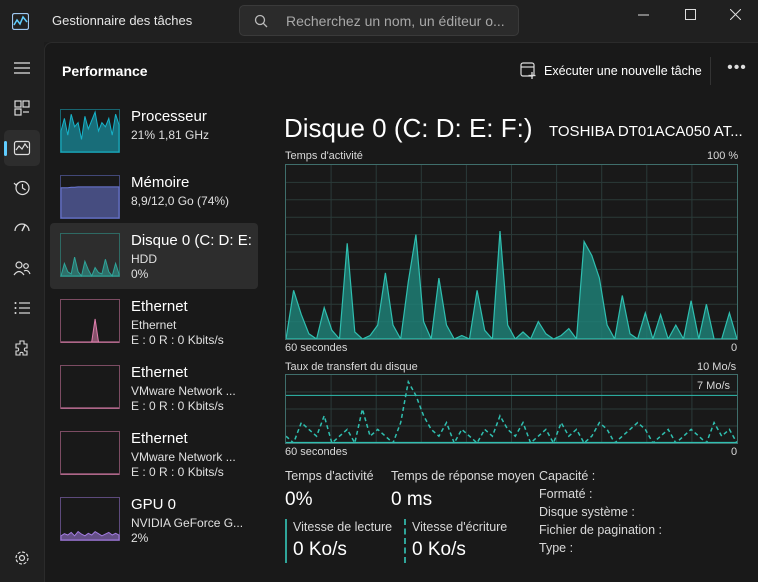  I want to click on title-bar: Gestionnaire des tâches, so click(379, 21).